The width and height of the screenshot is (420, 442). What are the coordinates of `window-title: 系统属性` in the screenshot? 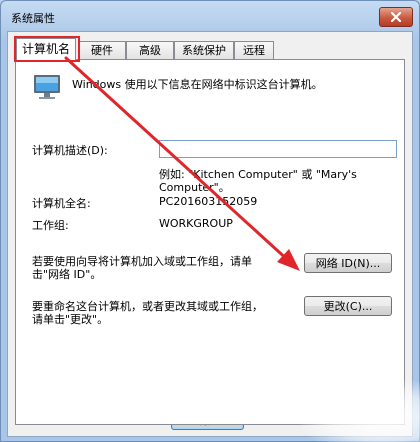 It's located at (33, 18).